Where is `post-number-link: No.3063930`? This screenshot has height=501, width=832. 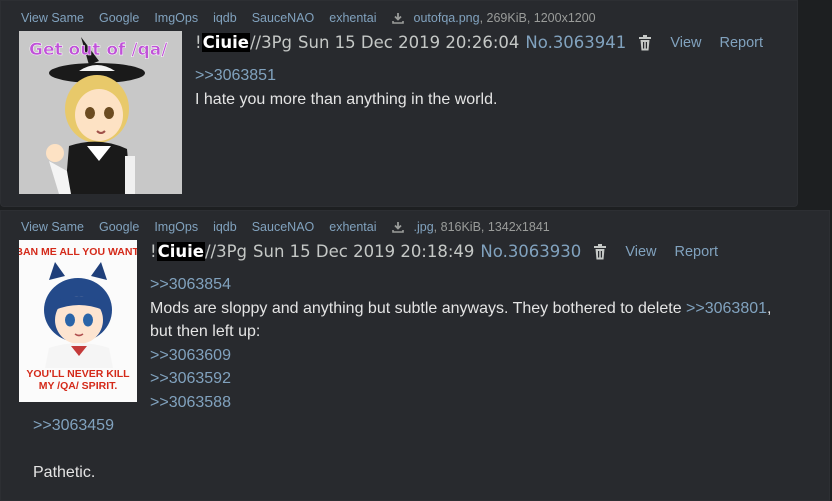 post-number-link: No.3063930 is located at coordinates (530, 251).